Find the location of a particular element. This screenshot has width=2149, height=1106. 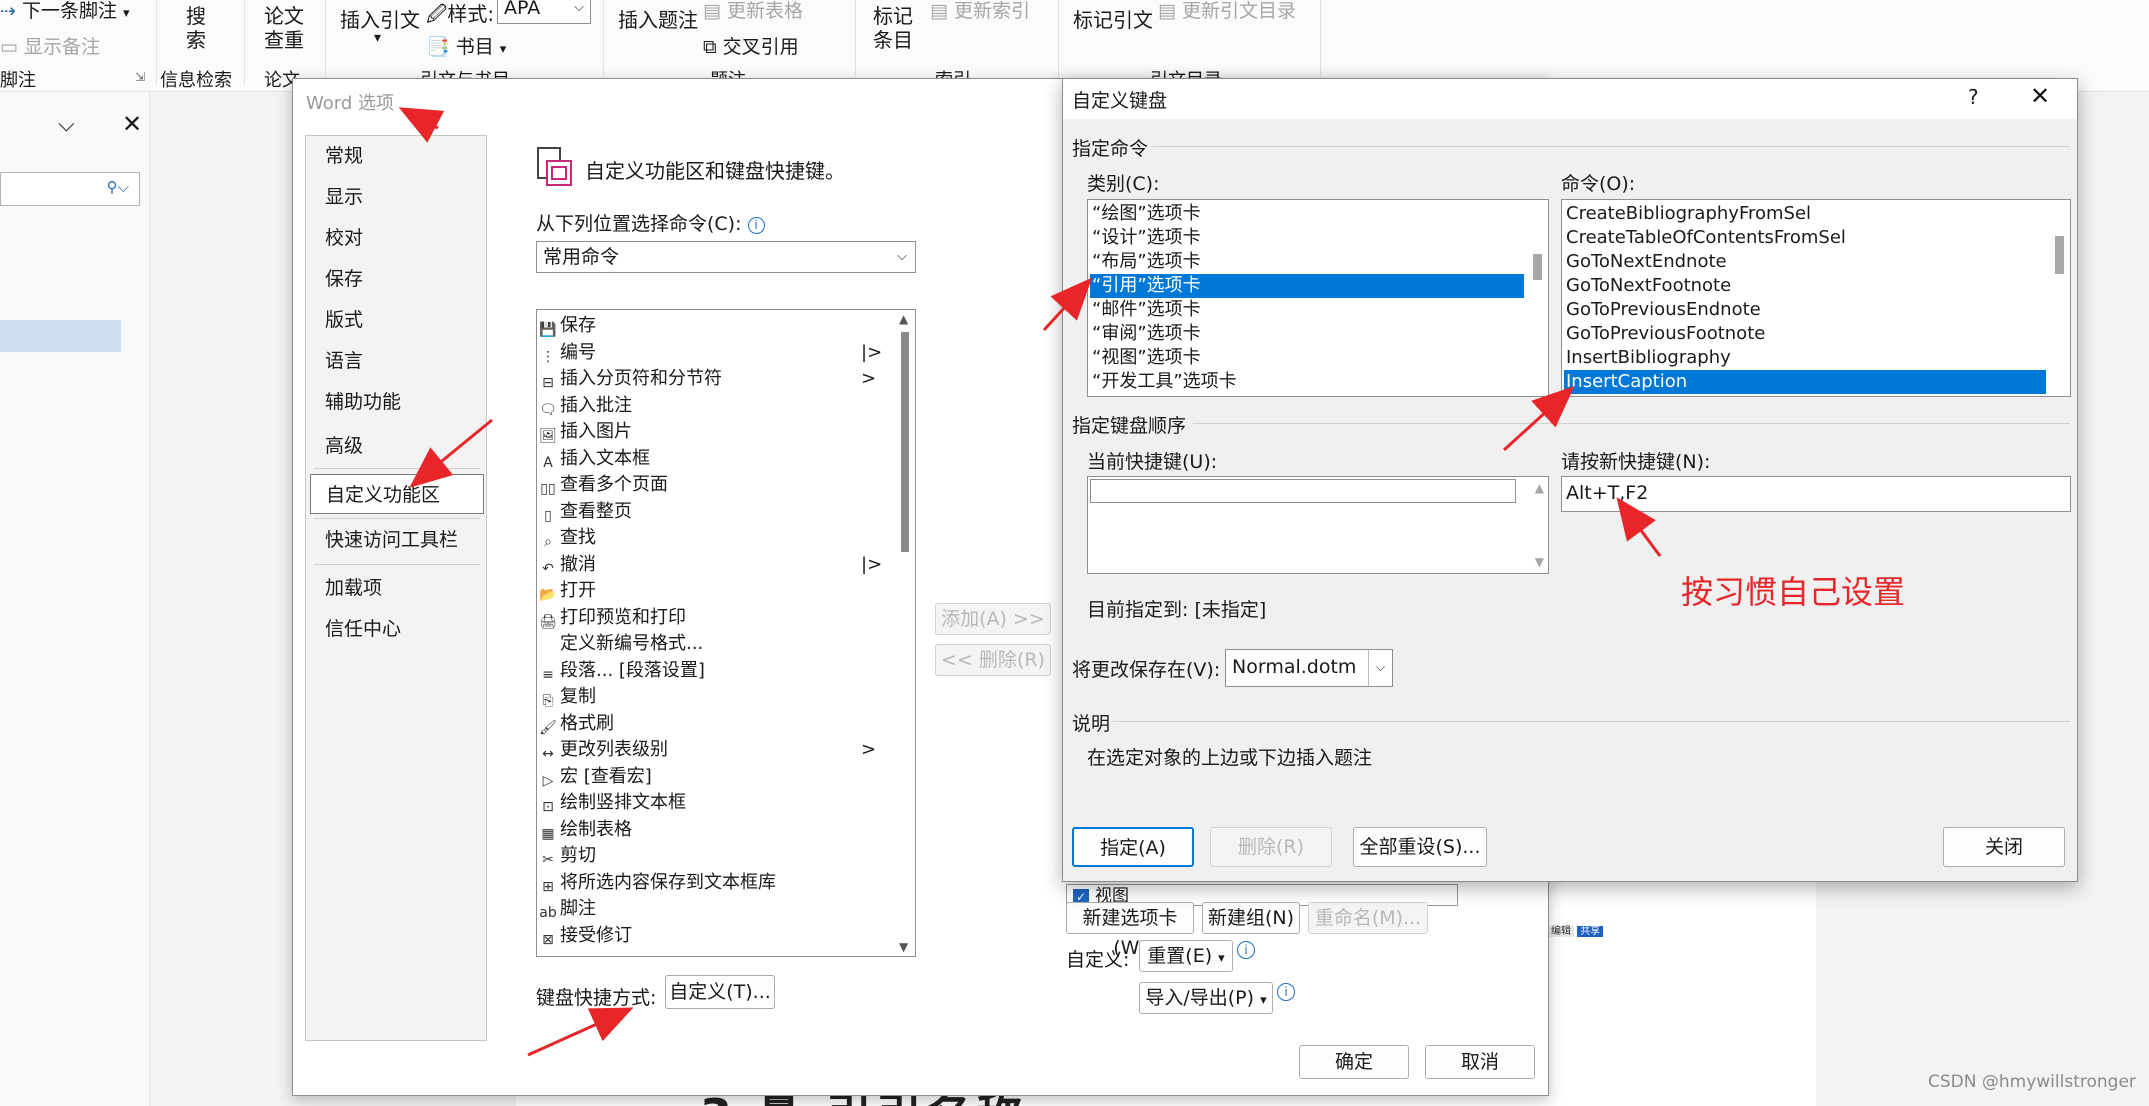

arrow-to-category is located at coordinates (1067, 304).